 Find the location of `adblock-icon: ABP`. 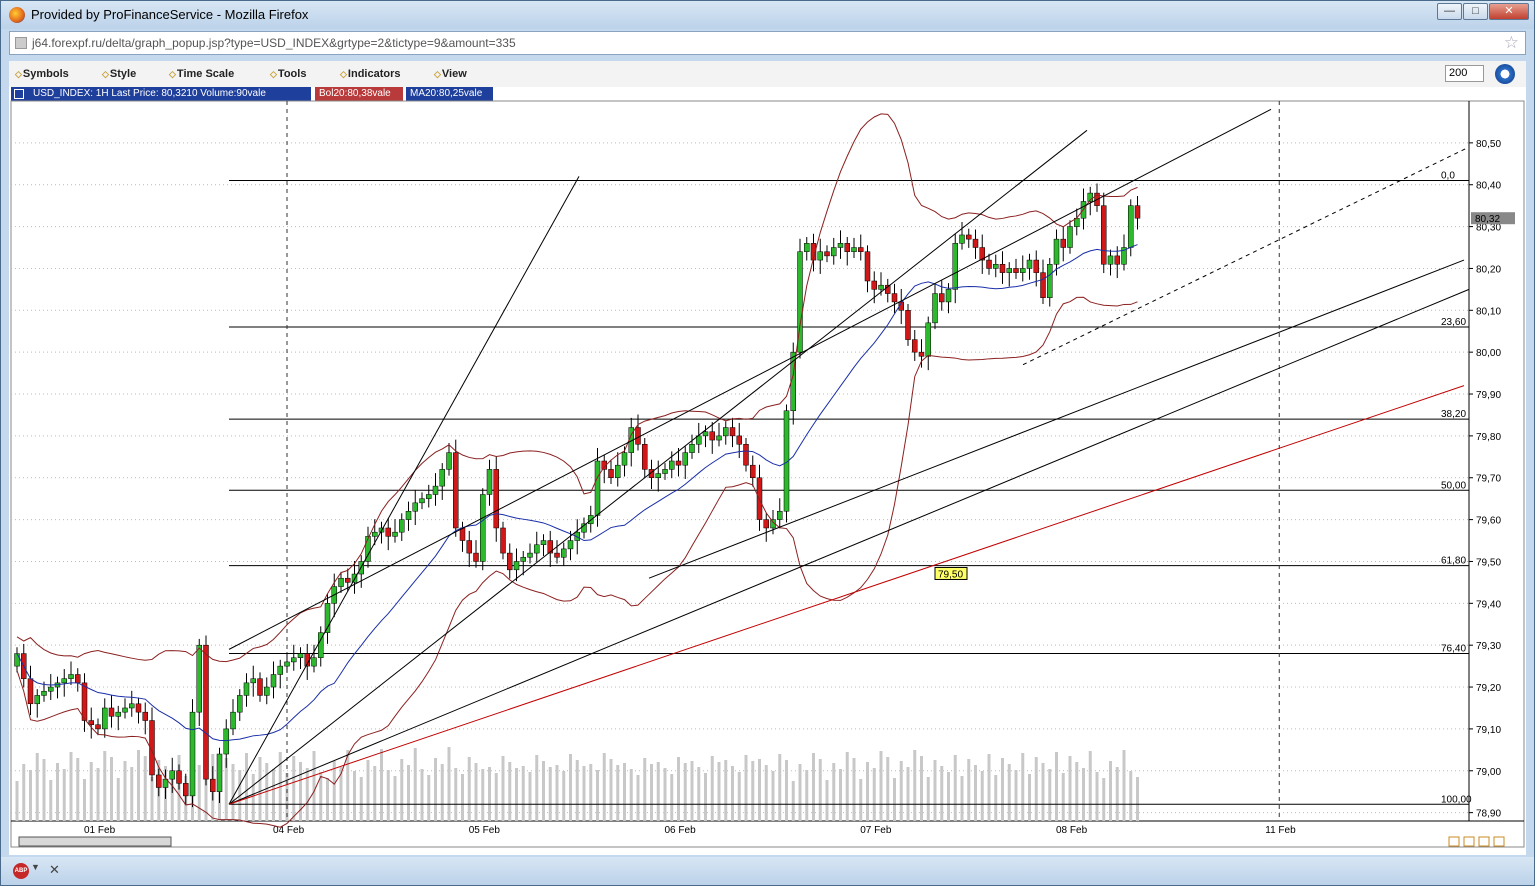

adblock-icon: ABP is located at coordinates (21, 871).